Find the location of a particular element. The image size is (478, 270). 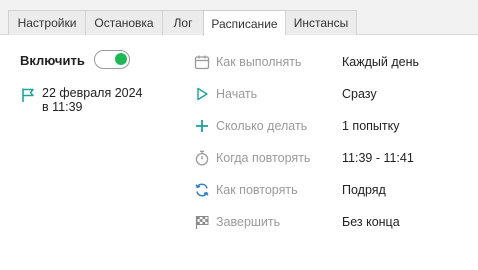

start-date: 22 февраля 2024 is located at coordinates (92, 93).